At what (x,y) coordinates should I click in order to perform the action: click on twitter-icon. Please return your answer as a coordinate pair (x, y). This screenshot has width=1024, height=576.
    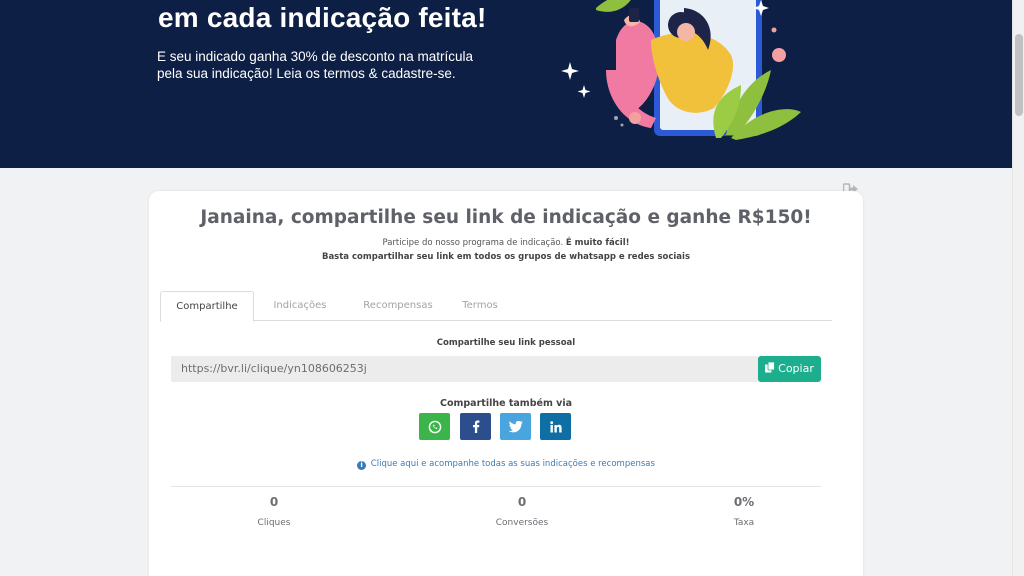
    Looking at the image, I should click on (515, 426).